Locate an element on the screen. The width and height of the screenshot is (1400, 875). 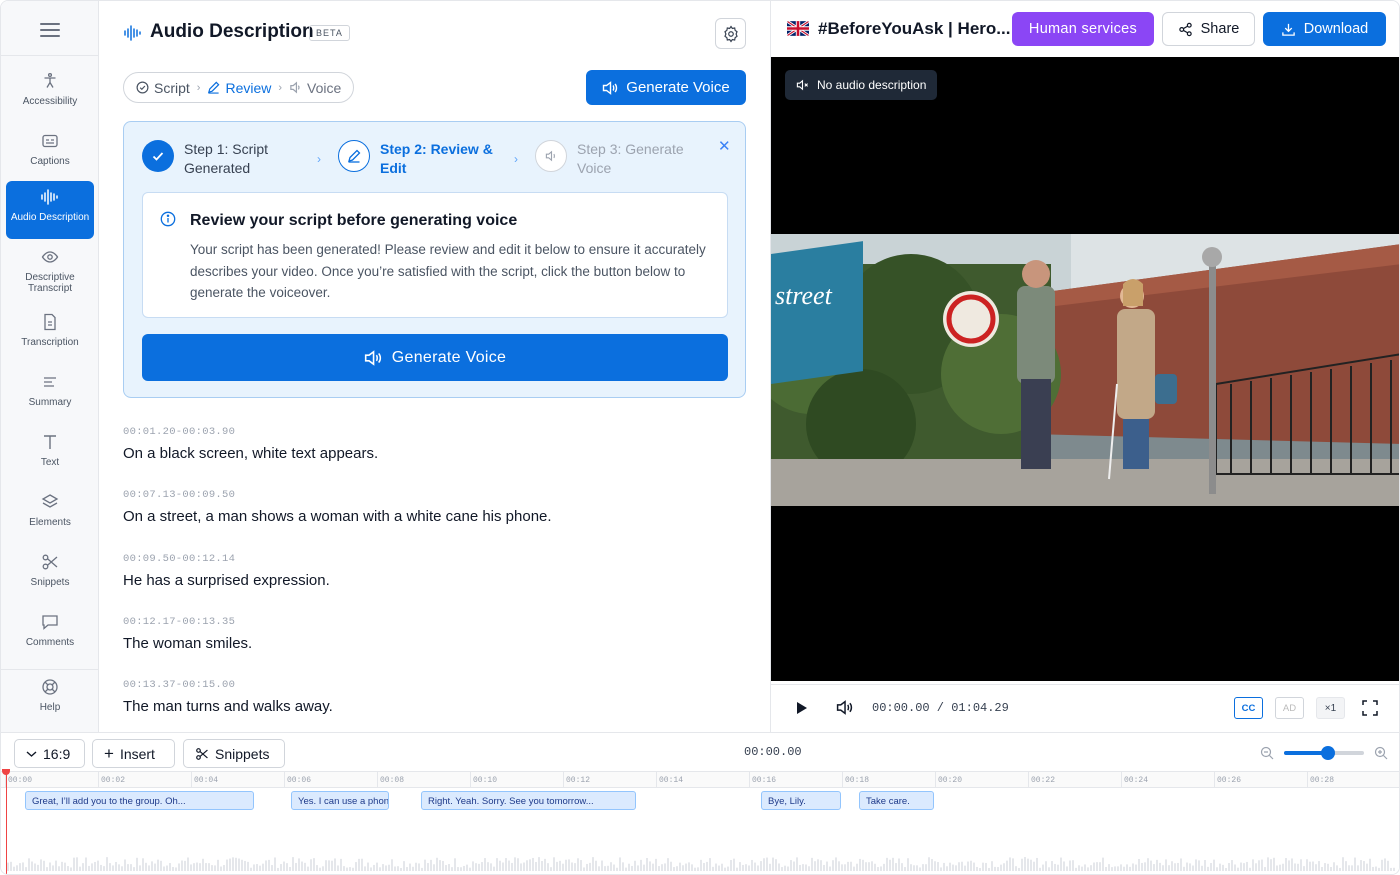
playback-speed-button: ×1 is located at coordinates (1330, 708).